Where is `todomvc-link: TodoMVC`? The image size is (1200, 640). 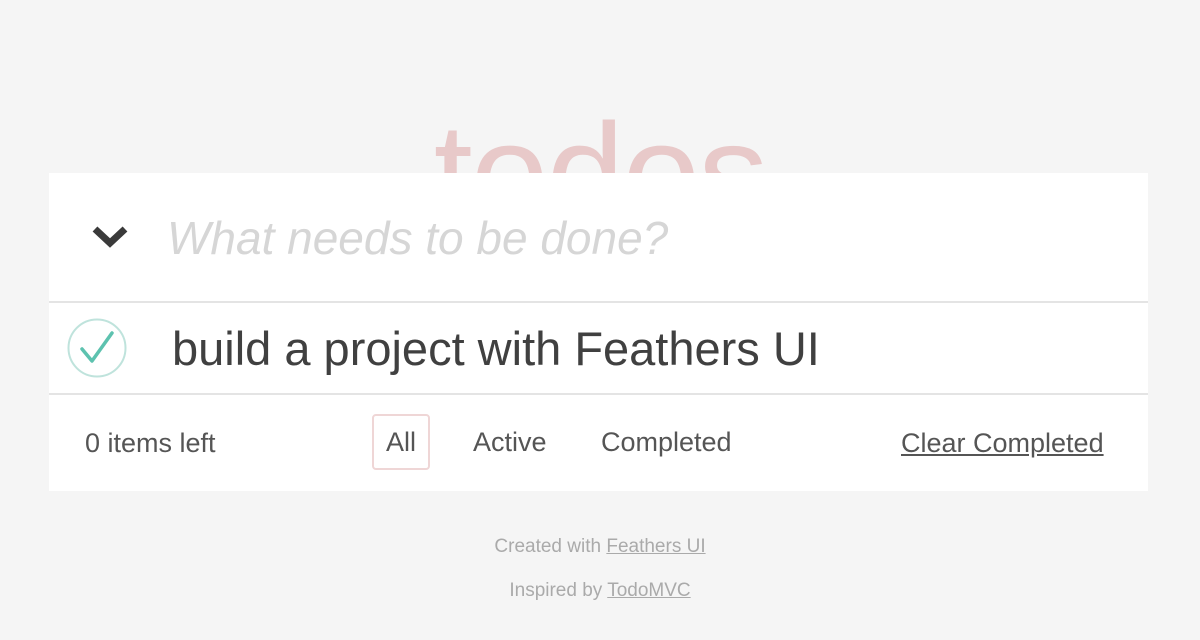 todomvc-link: TodoMVC is located at coordinates (648, 590).